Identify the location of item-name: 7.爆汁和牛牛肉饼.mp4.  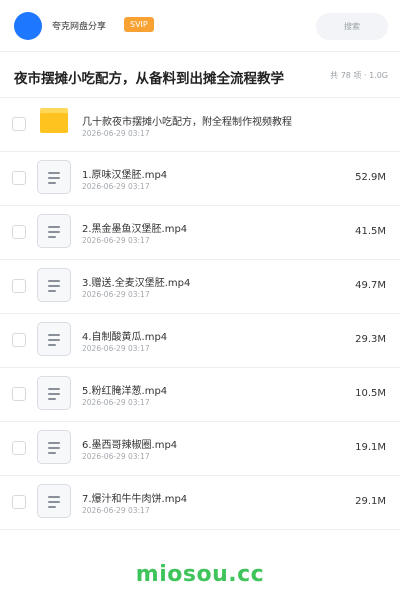
(134, 497).